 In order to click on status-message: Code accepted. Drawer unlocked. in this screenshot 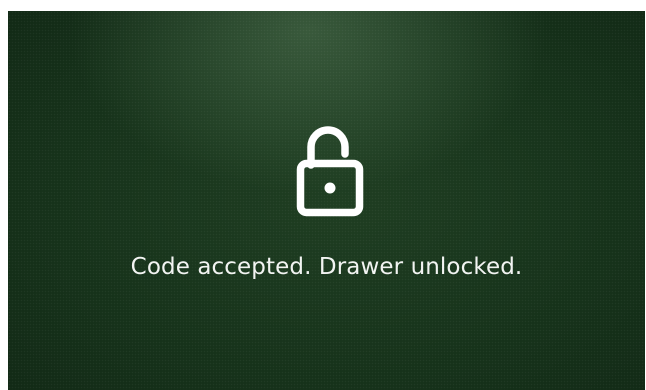, I will do `click(326, 267)`.